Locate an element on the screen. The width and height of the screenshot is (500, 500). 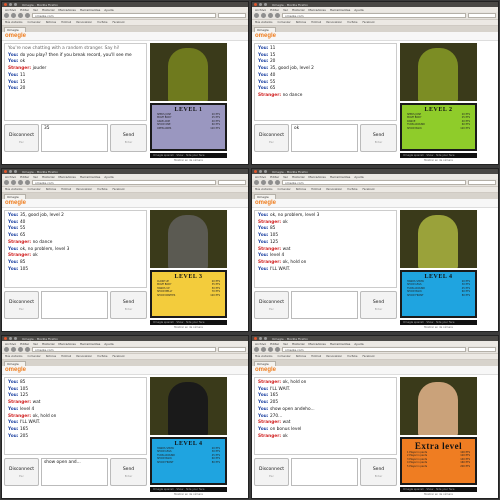
forward-icon is located at coordinates (13, 15).